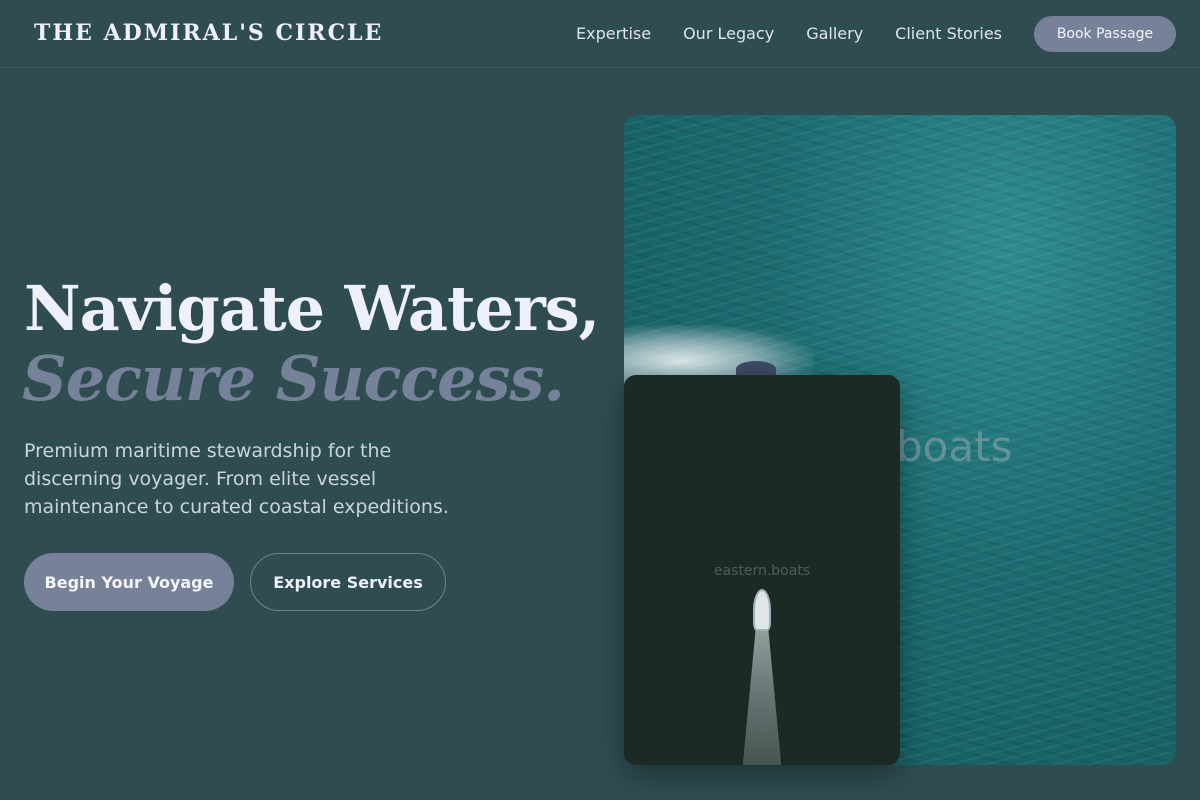 The image size is (1200, 800). Describe the element at coordinates (129, 582) in the screenshot. I see `begin-voyage-button: Begin Your Voyage` at that location.